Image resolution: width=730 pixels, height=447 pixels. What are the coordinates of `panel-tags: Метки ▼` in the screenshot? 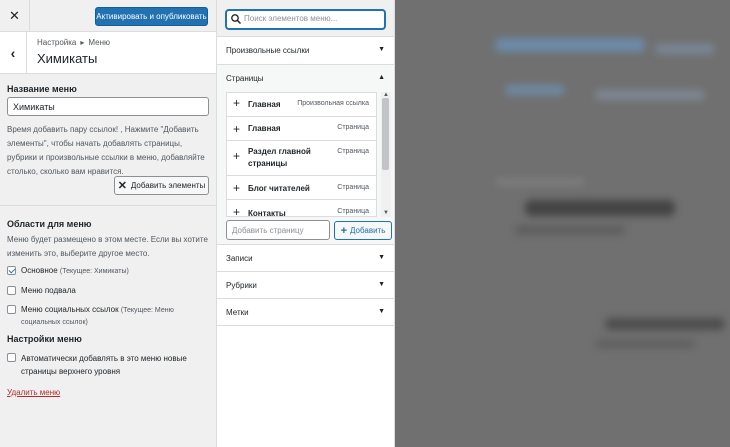 It's located at (305, 312).